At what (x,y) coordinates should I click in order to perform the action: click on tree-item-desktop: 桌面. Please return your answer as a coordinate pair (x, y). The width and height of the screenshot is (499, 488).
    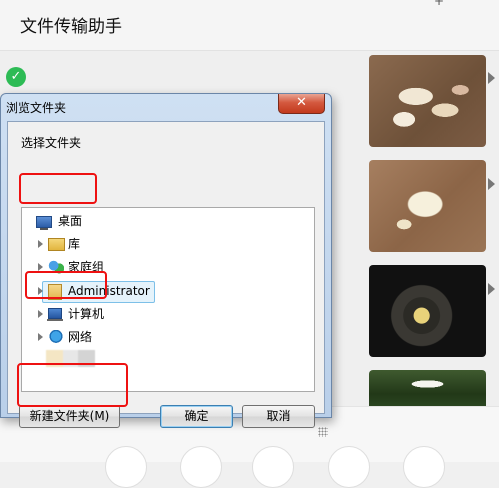
    Looking at the image, I should click on (76, 221).